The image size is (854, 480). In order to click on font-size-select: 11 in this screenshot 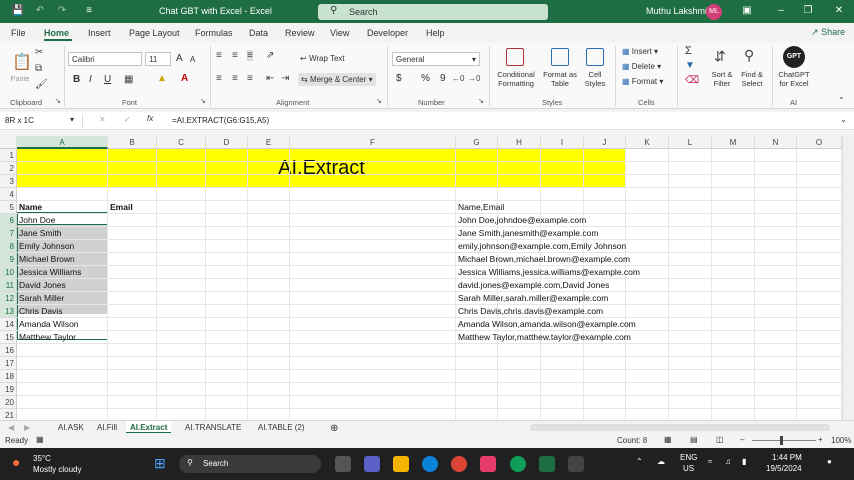, I will do `click(158, 59)`.